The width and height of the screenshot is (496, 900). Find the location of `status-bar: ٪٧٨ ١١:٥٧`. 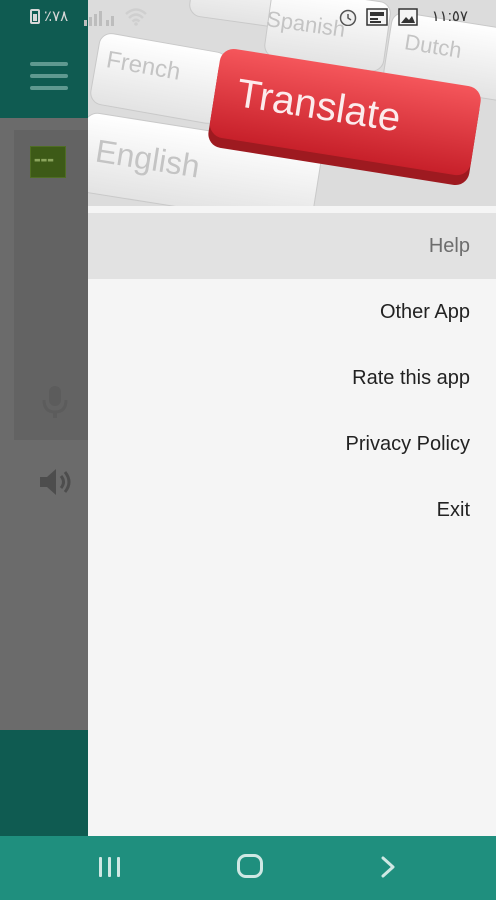

status-bar: ٪٧٨ ١١:٥٧ is located at coordinates (248, 16).